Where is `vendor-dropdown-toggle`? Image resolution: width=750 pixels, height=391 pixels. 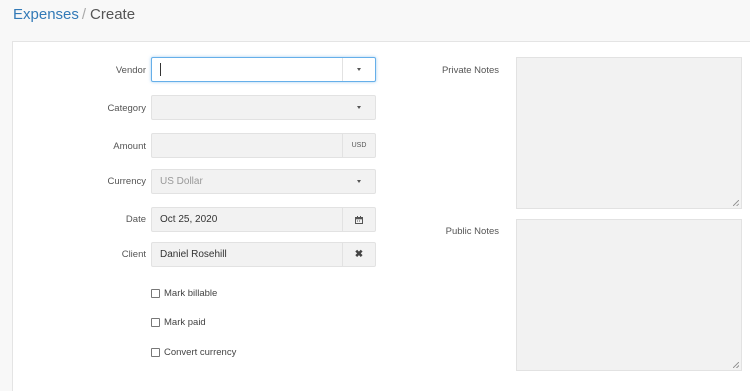 vendor-dropdown-toggle is located at coordinates (358, 69).